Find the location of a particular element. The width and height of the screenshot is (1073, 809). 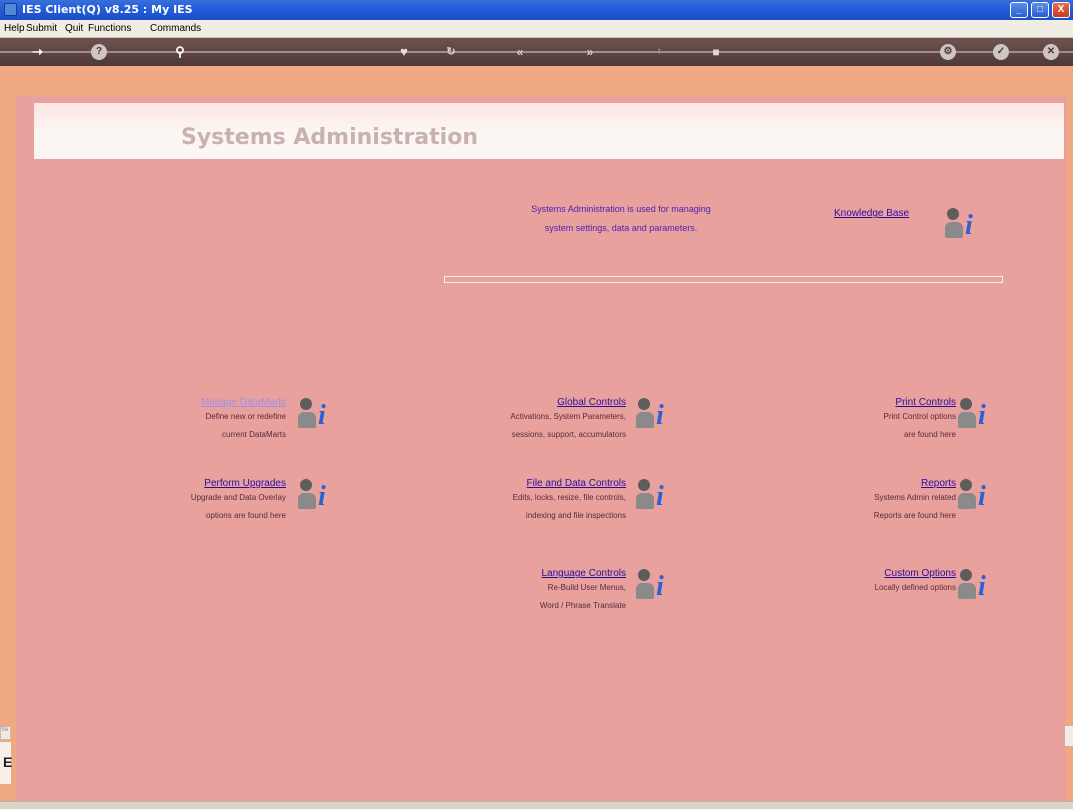

language-help-icon: i is located at coordinates (653, 587).